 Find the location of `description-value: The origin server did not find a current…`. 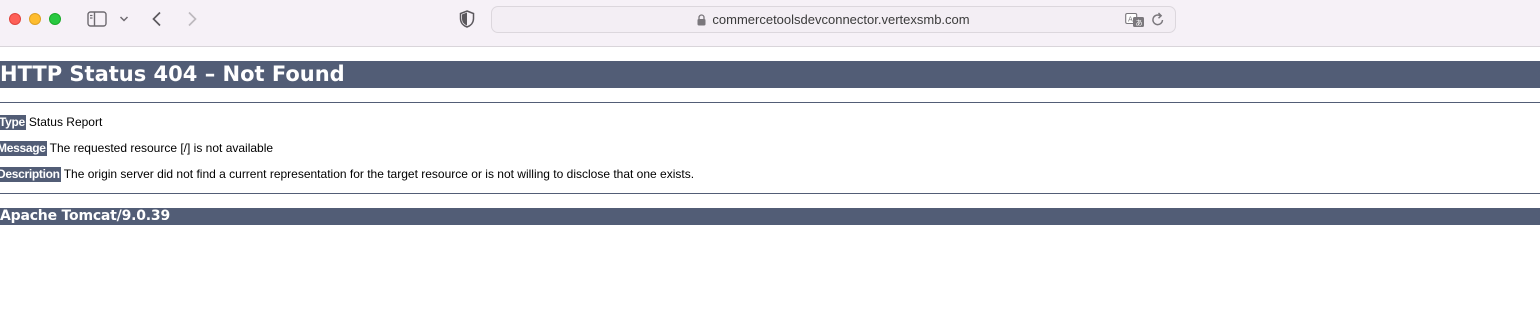

description-value: The origin server did not find a current… is located at coordinates (379, 174).